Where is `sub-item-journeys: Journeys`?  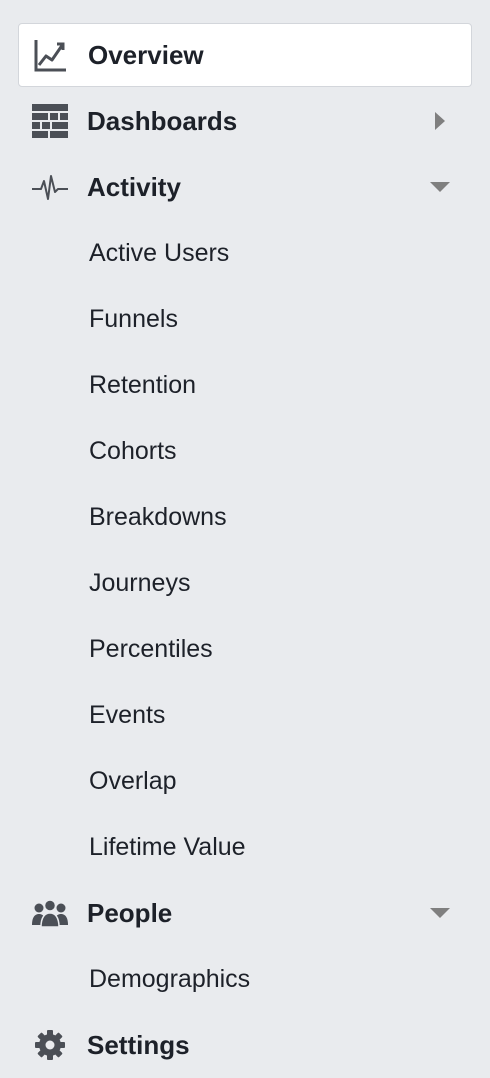
sub-item-journeys: Journeys is located at coordinates (139, 583).